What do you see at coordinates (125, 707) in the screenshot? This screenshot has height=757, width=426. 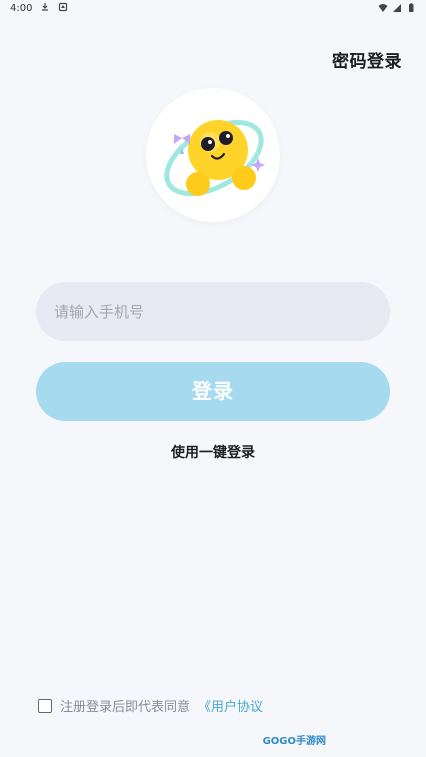 I see `agreement-text: 注册登录后即代表同意` at bounding box center [125, 707].